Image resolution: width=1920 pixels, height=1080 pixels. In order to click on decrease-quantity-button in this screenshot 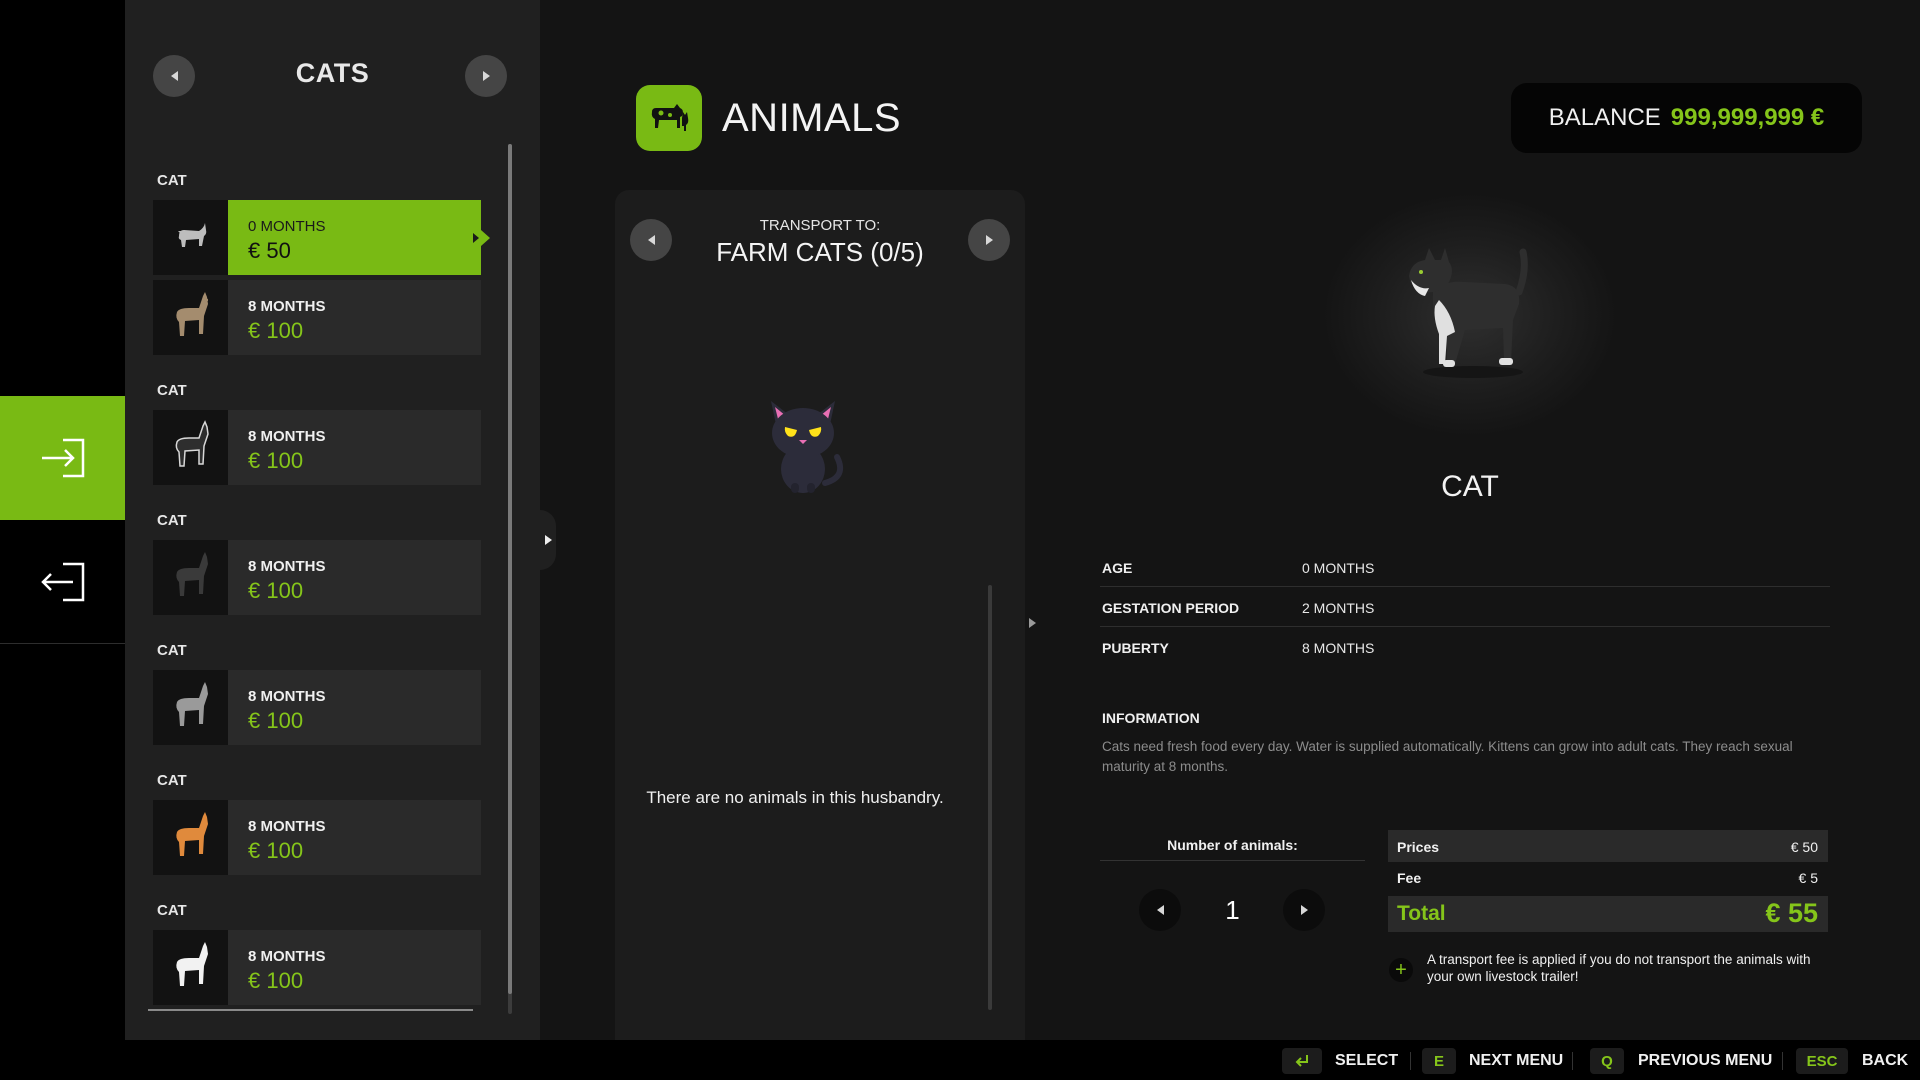, I will do `click(1160, 910)`.